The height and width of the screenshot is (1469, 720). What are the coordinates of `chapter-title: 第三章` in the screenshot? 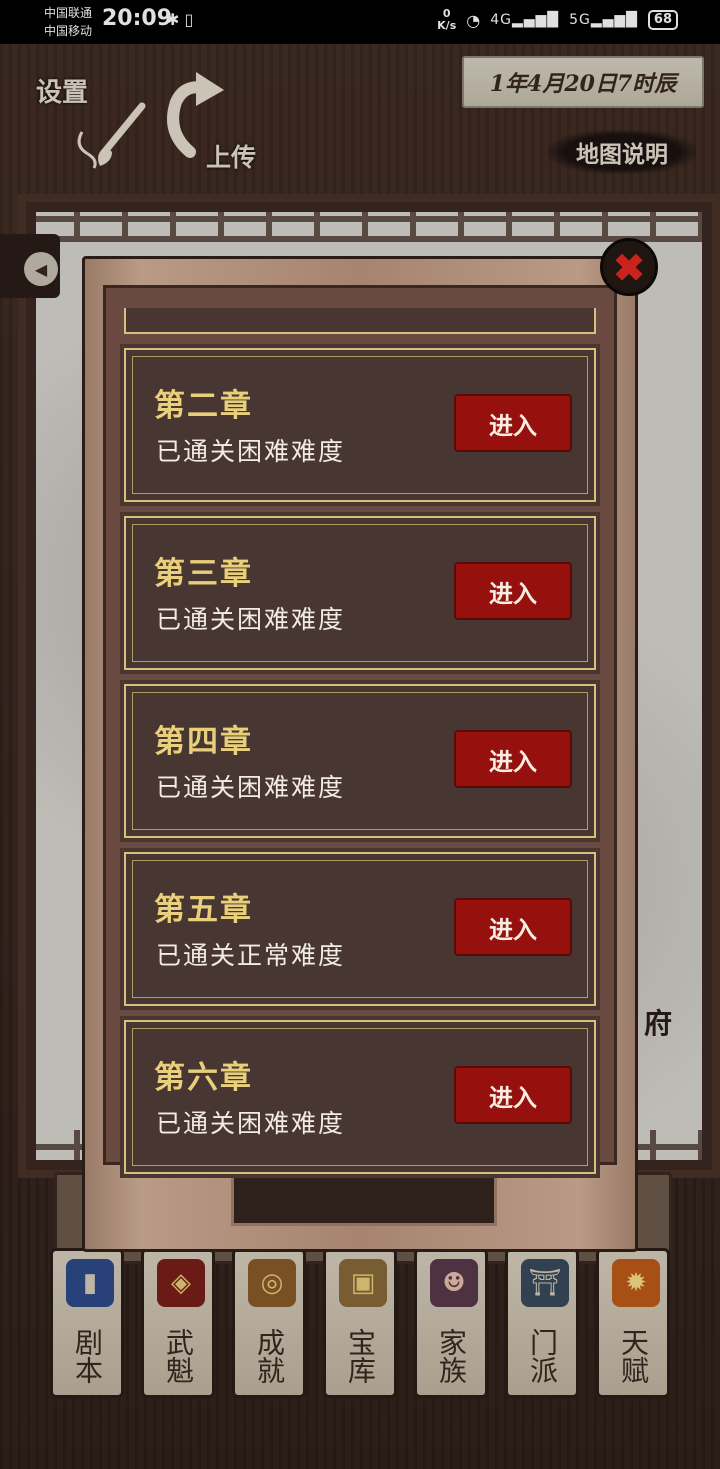 It's located at (203, 574).